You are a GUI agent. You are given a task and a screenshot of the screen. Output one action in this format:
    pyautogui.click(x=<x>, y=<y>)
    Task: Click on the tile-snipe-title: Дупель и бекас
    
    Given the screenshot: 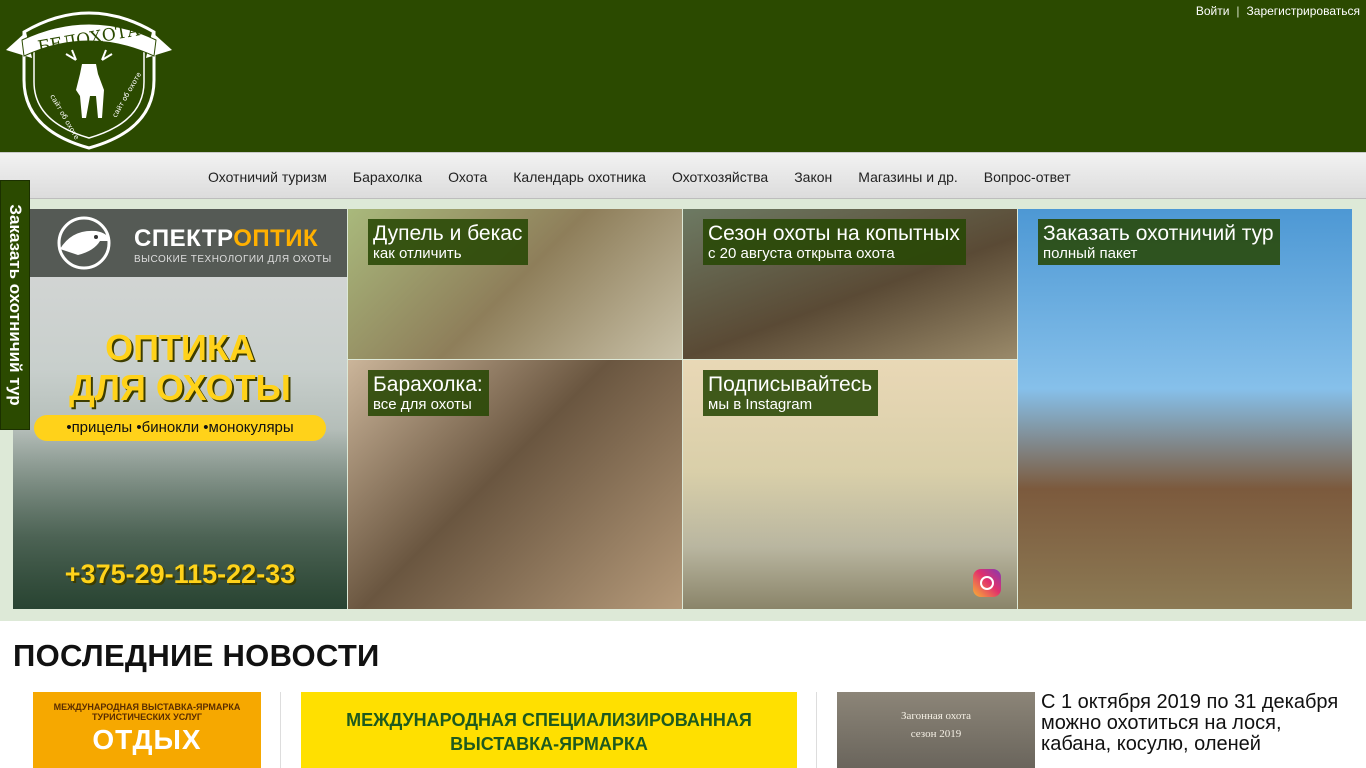 What is the action you would take?
    pyautogui.click(x=448, y=233)
    